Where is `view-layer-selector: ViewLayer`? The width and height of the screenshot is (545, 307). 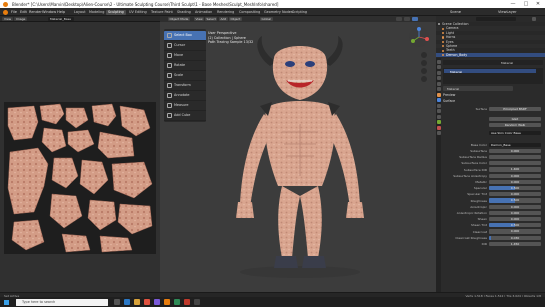
view-layer-selector: ViewLayer is located at coordinates (507, 12).